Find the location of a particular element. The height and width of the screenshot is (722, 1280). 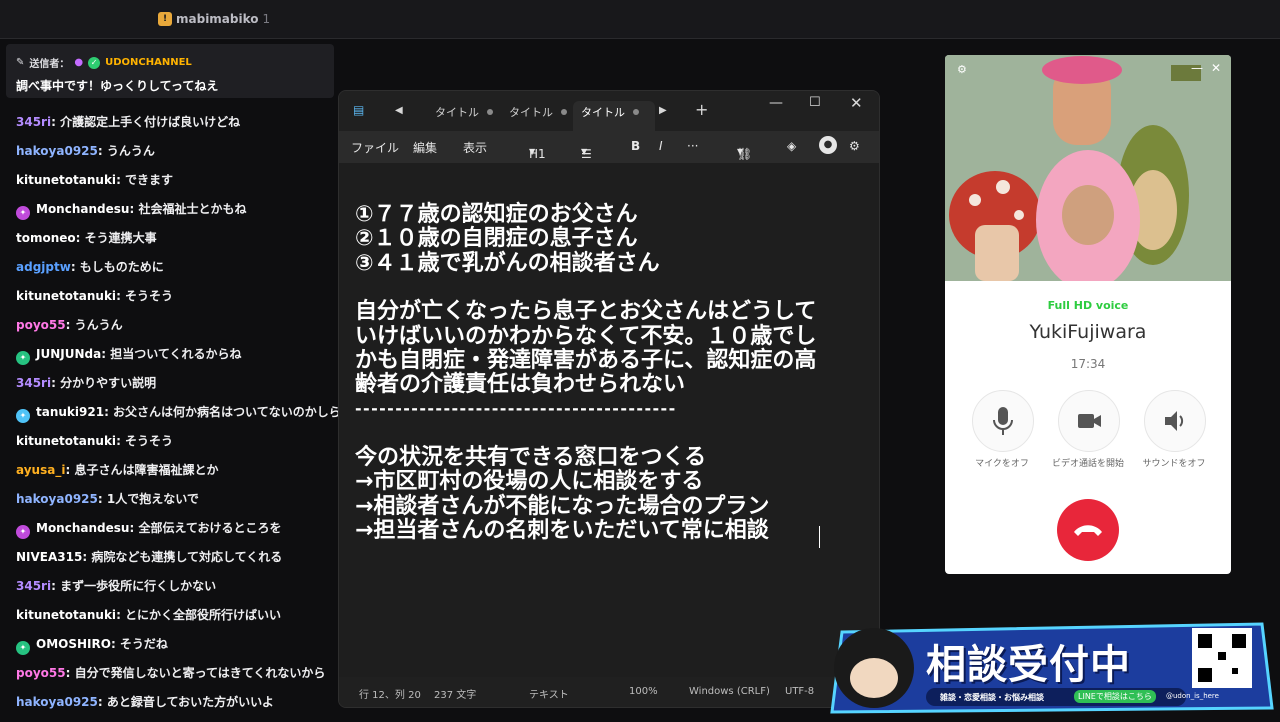

pinned-sender: UDONCHANNEL is located at coordinates (148, 62).